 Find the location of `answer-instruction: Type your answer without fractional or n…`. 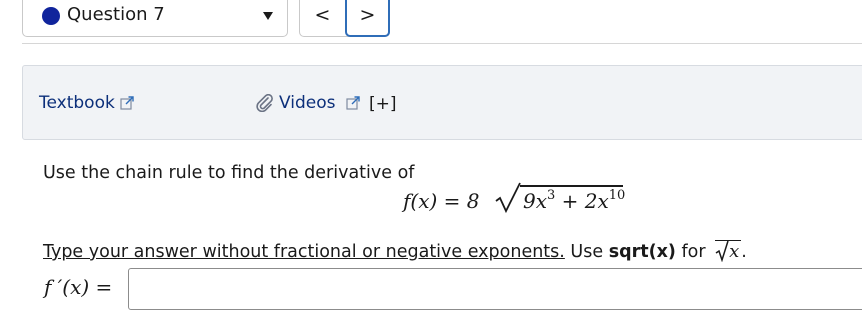

answer-instruction: Type your answer without fractional or n… is located at coordinates (395, 251).